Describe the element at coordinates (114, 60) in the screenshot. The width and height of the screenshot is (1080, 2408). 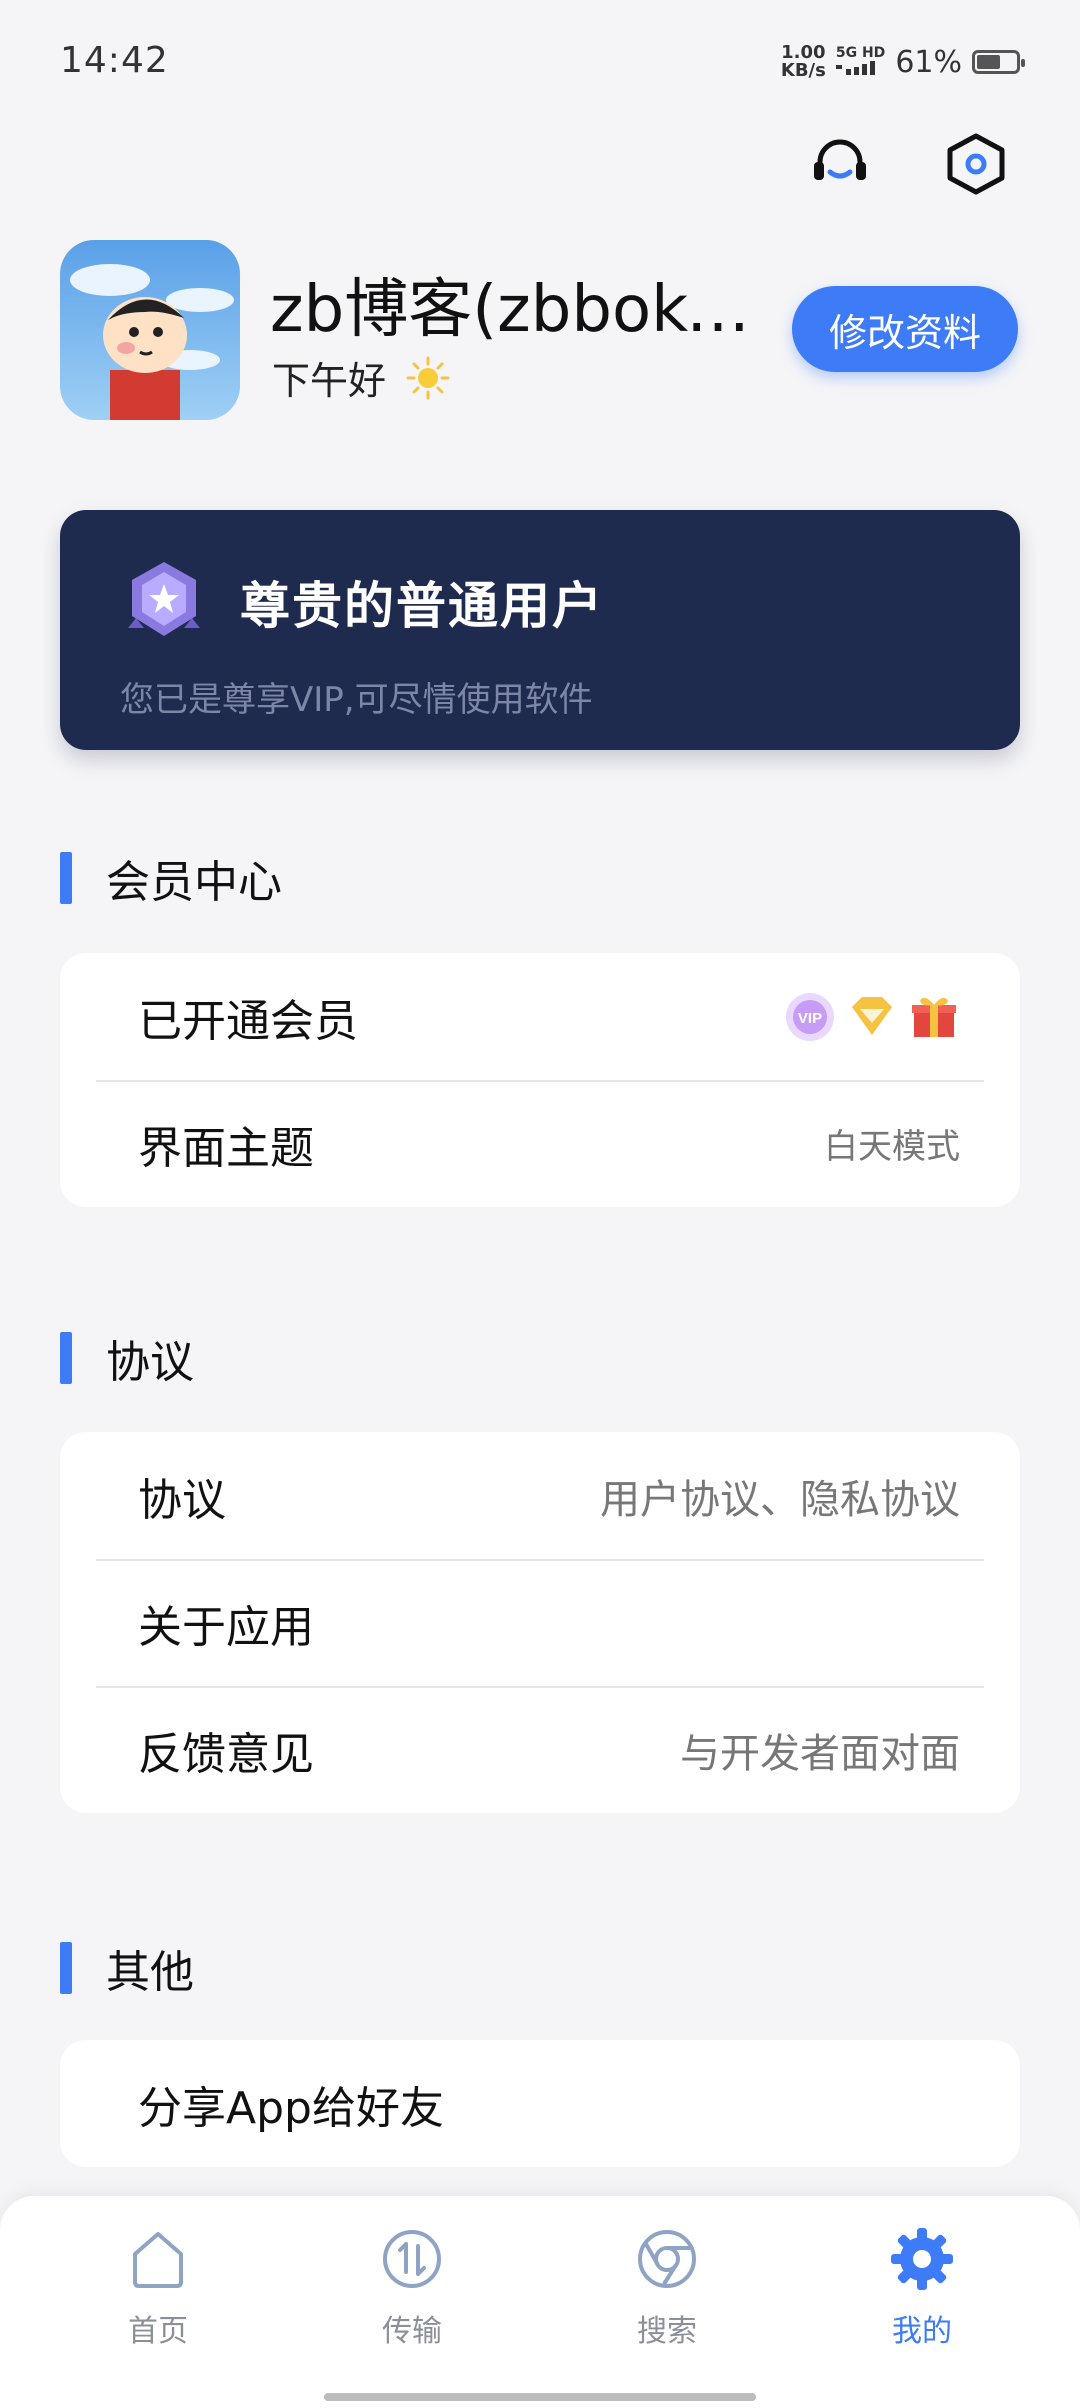
I see `status-time: 14:42` at that location.